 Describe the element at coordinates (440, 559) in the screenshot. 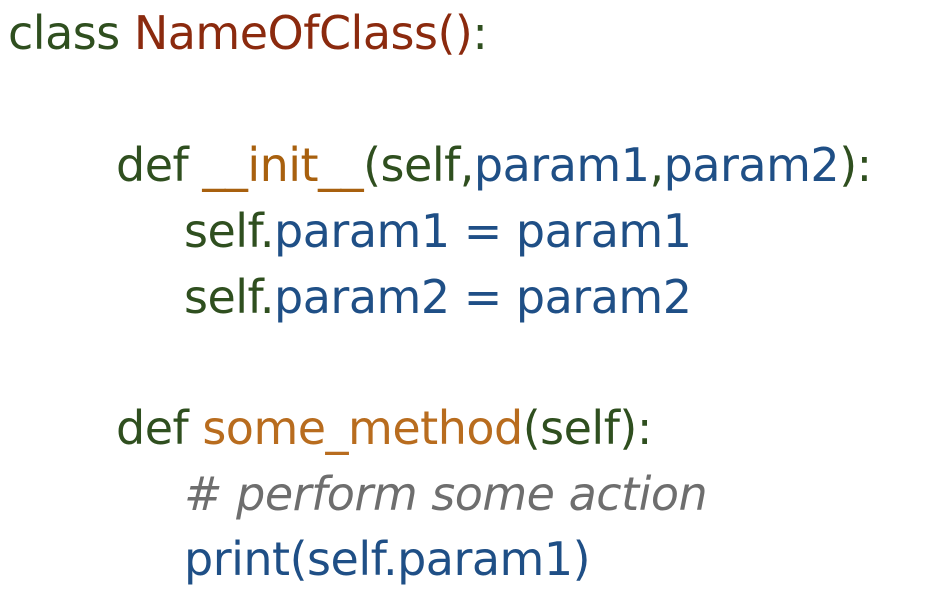

I see `print-argument: self.param1` at that location.